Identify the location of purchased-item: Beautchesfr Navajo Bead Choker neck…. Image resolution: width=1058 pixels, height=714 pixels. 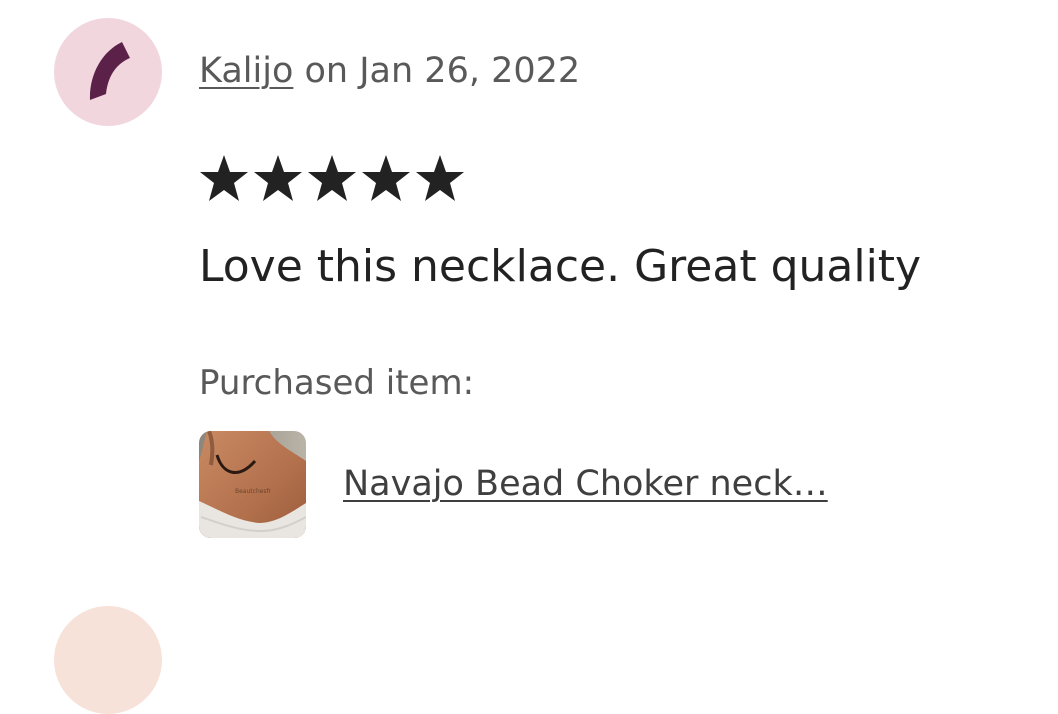
(513, 484).